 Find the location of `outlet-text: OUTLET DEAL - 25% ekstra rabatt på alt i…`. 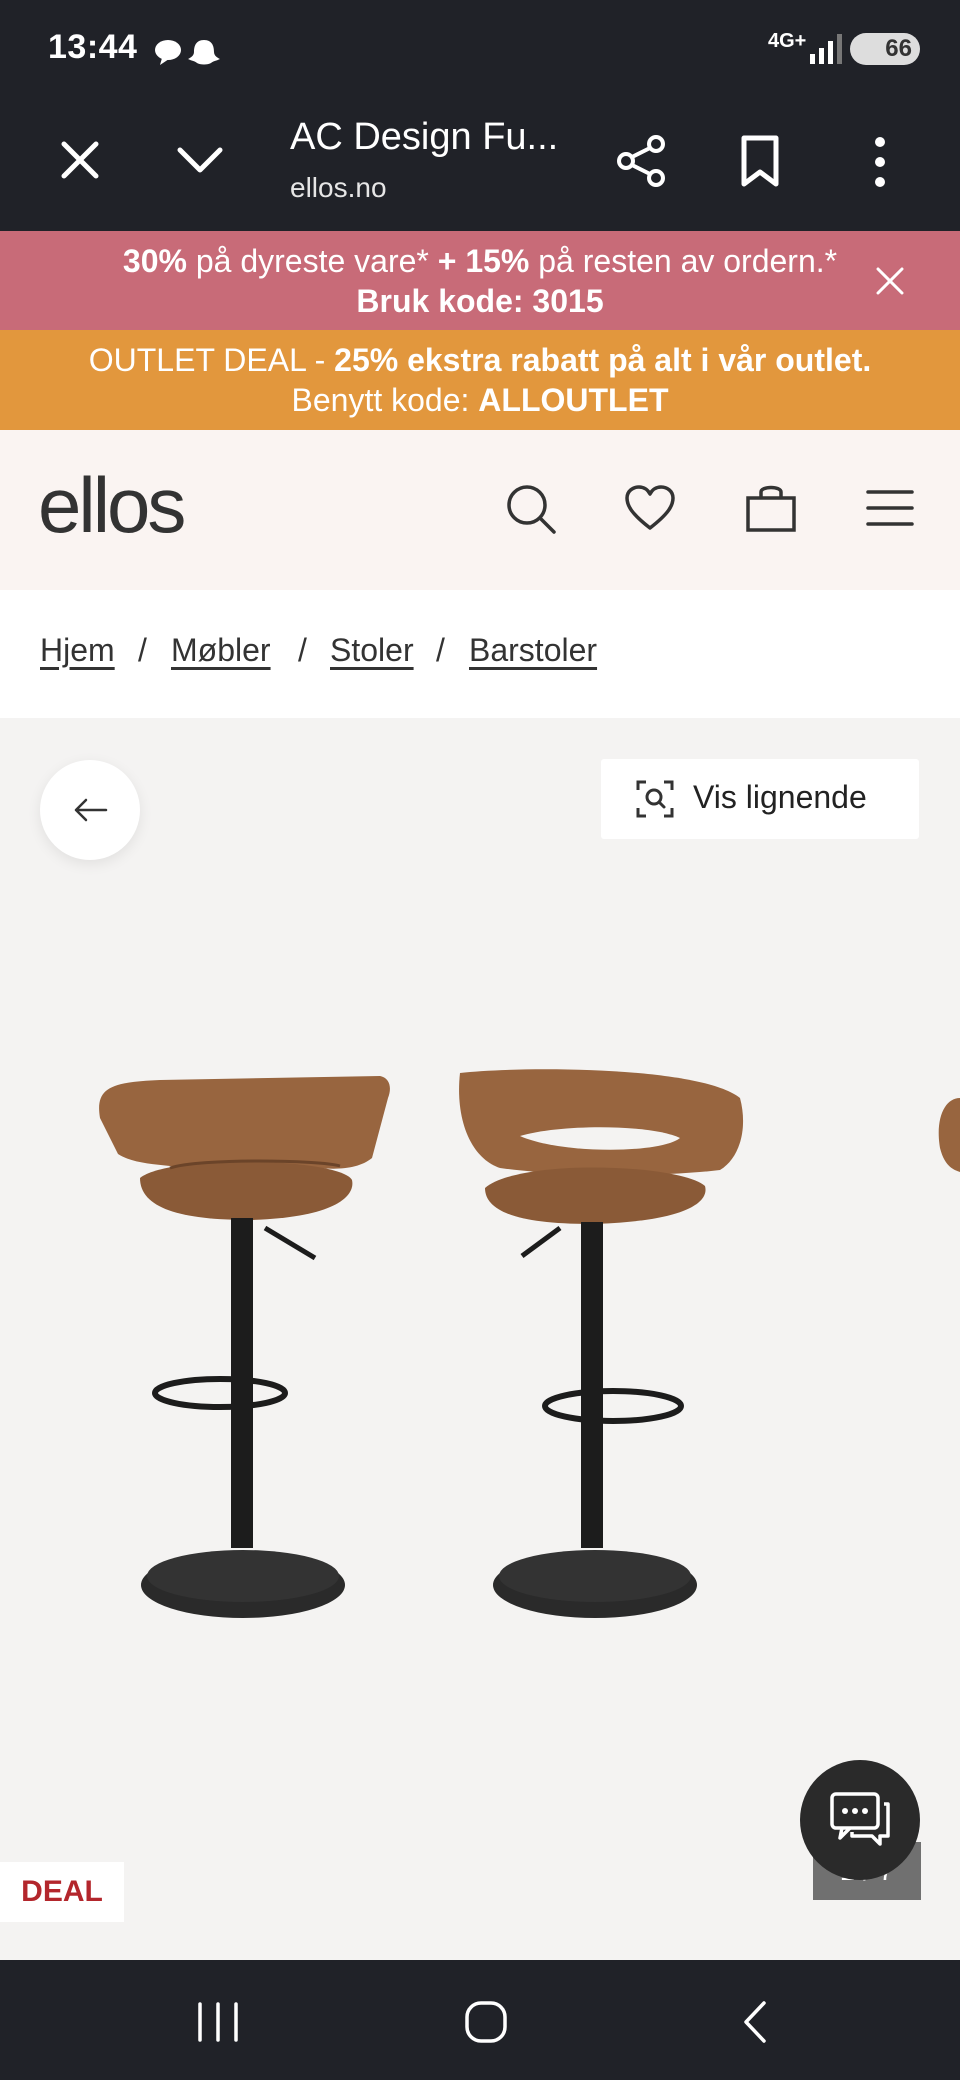

outlet-text: OUTLET DEAL - 25% ekstra rabatt på alt i… is located at coordinates (480, 380).